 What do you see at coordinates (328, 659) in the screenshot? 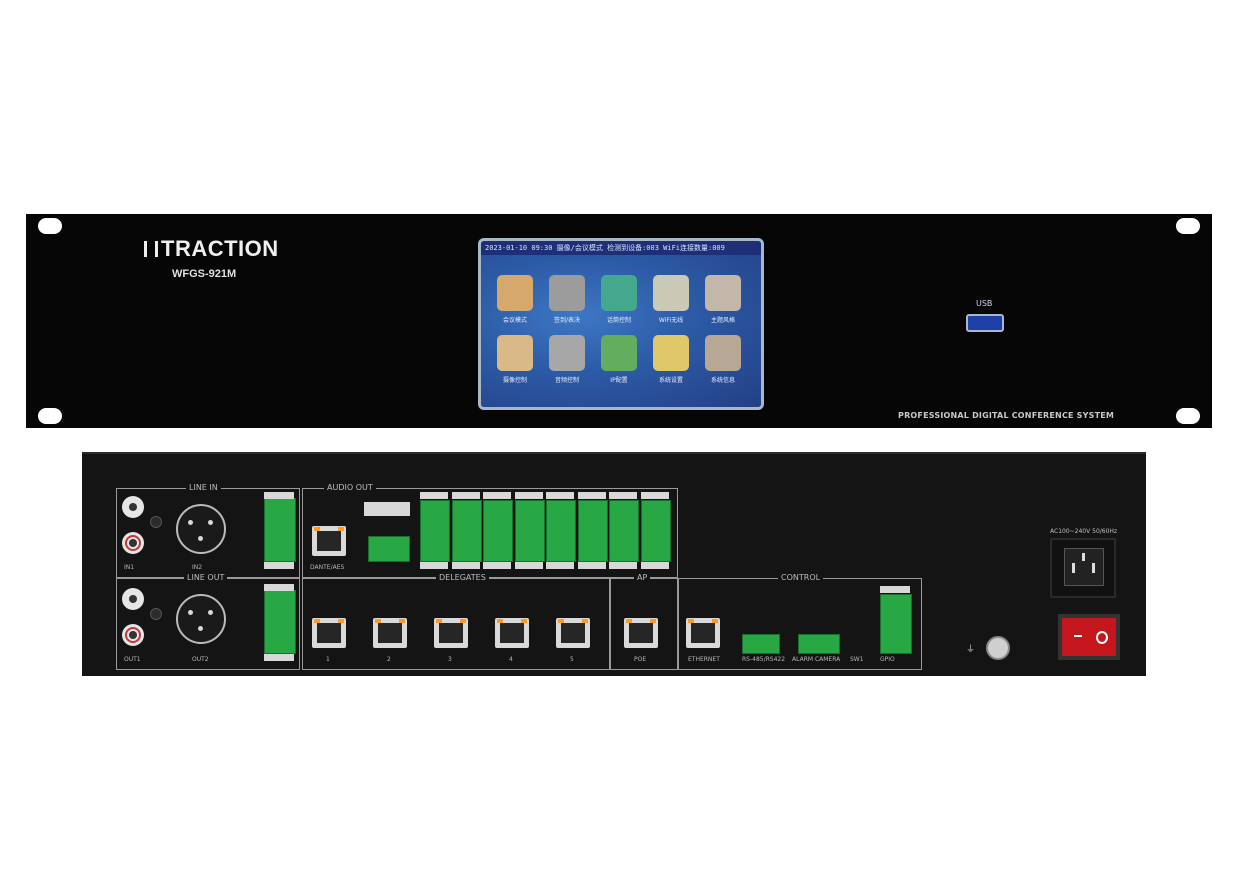
I see `delegate-port-label: 1` at bounding box center [328, 659].